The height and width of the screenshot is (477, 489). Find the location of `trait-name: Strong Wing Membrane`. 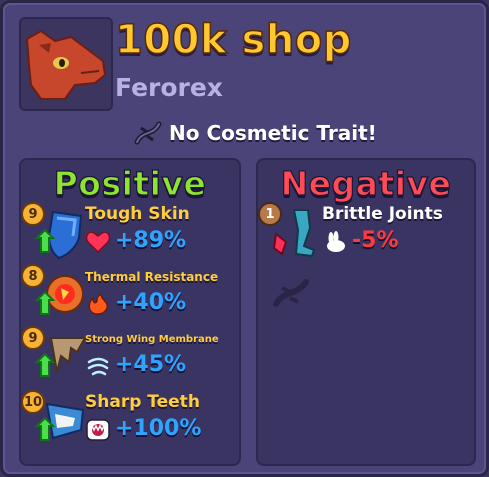

trait-name: Strong Wing Membrane is located at coordinates (152, 339).